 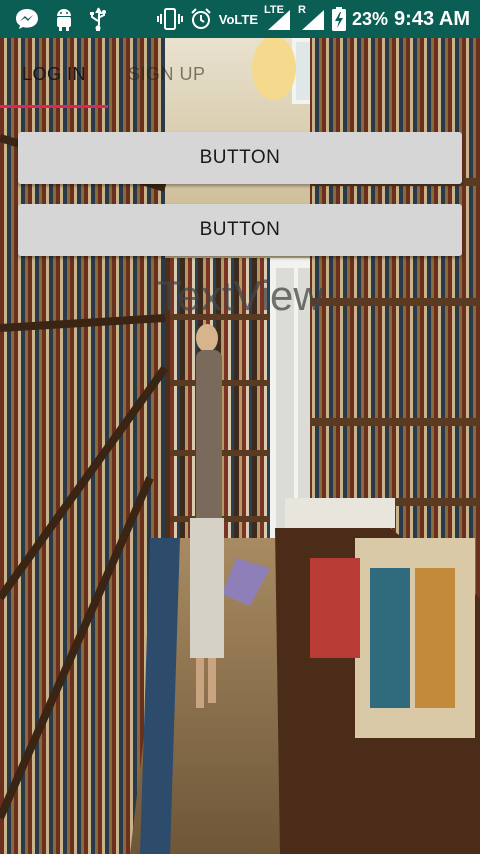 What do you see at coordinates (98, 19) in the screenshot?
I see `usb-icon` at bounding box center [98, 19].